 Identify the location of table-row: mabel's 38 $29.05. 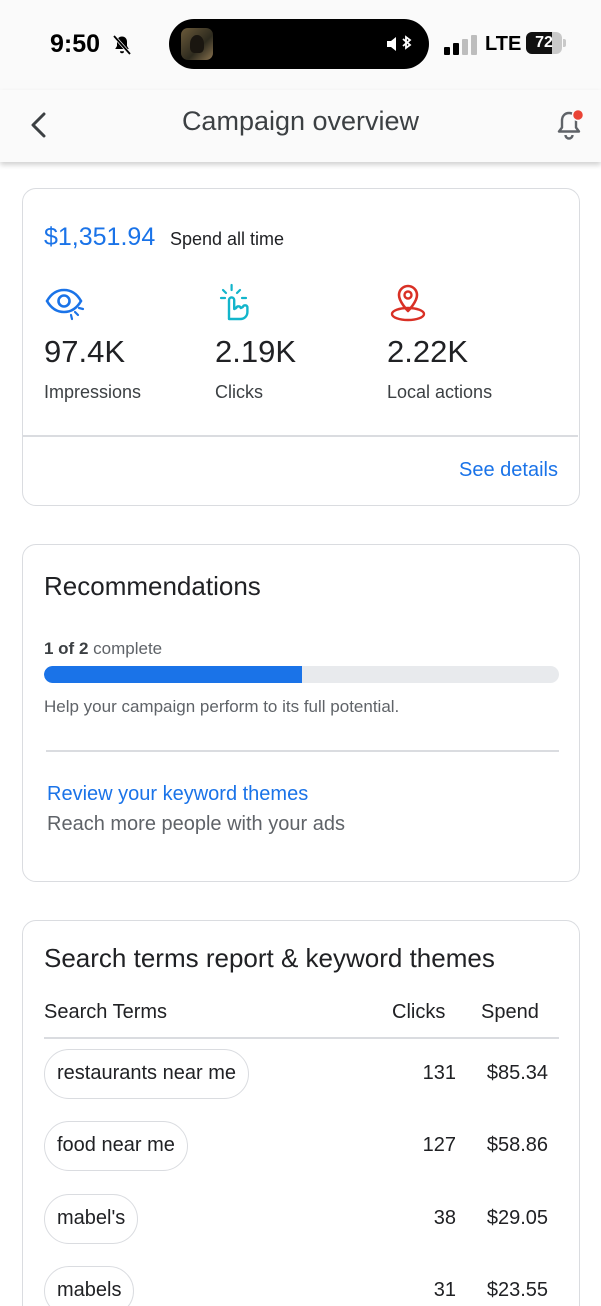
(301, 1220).